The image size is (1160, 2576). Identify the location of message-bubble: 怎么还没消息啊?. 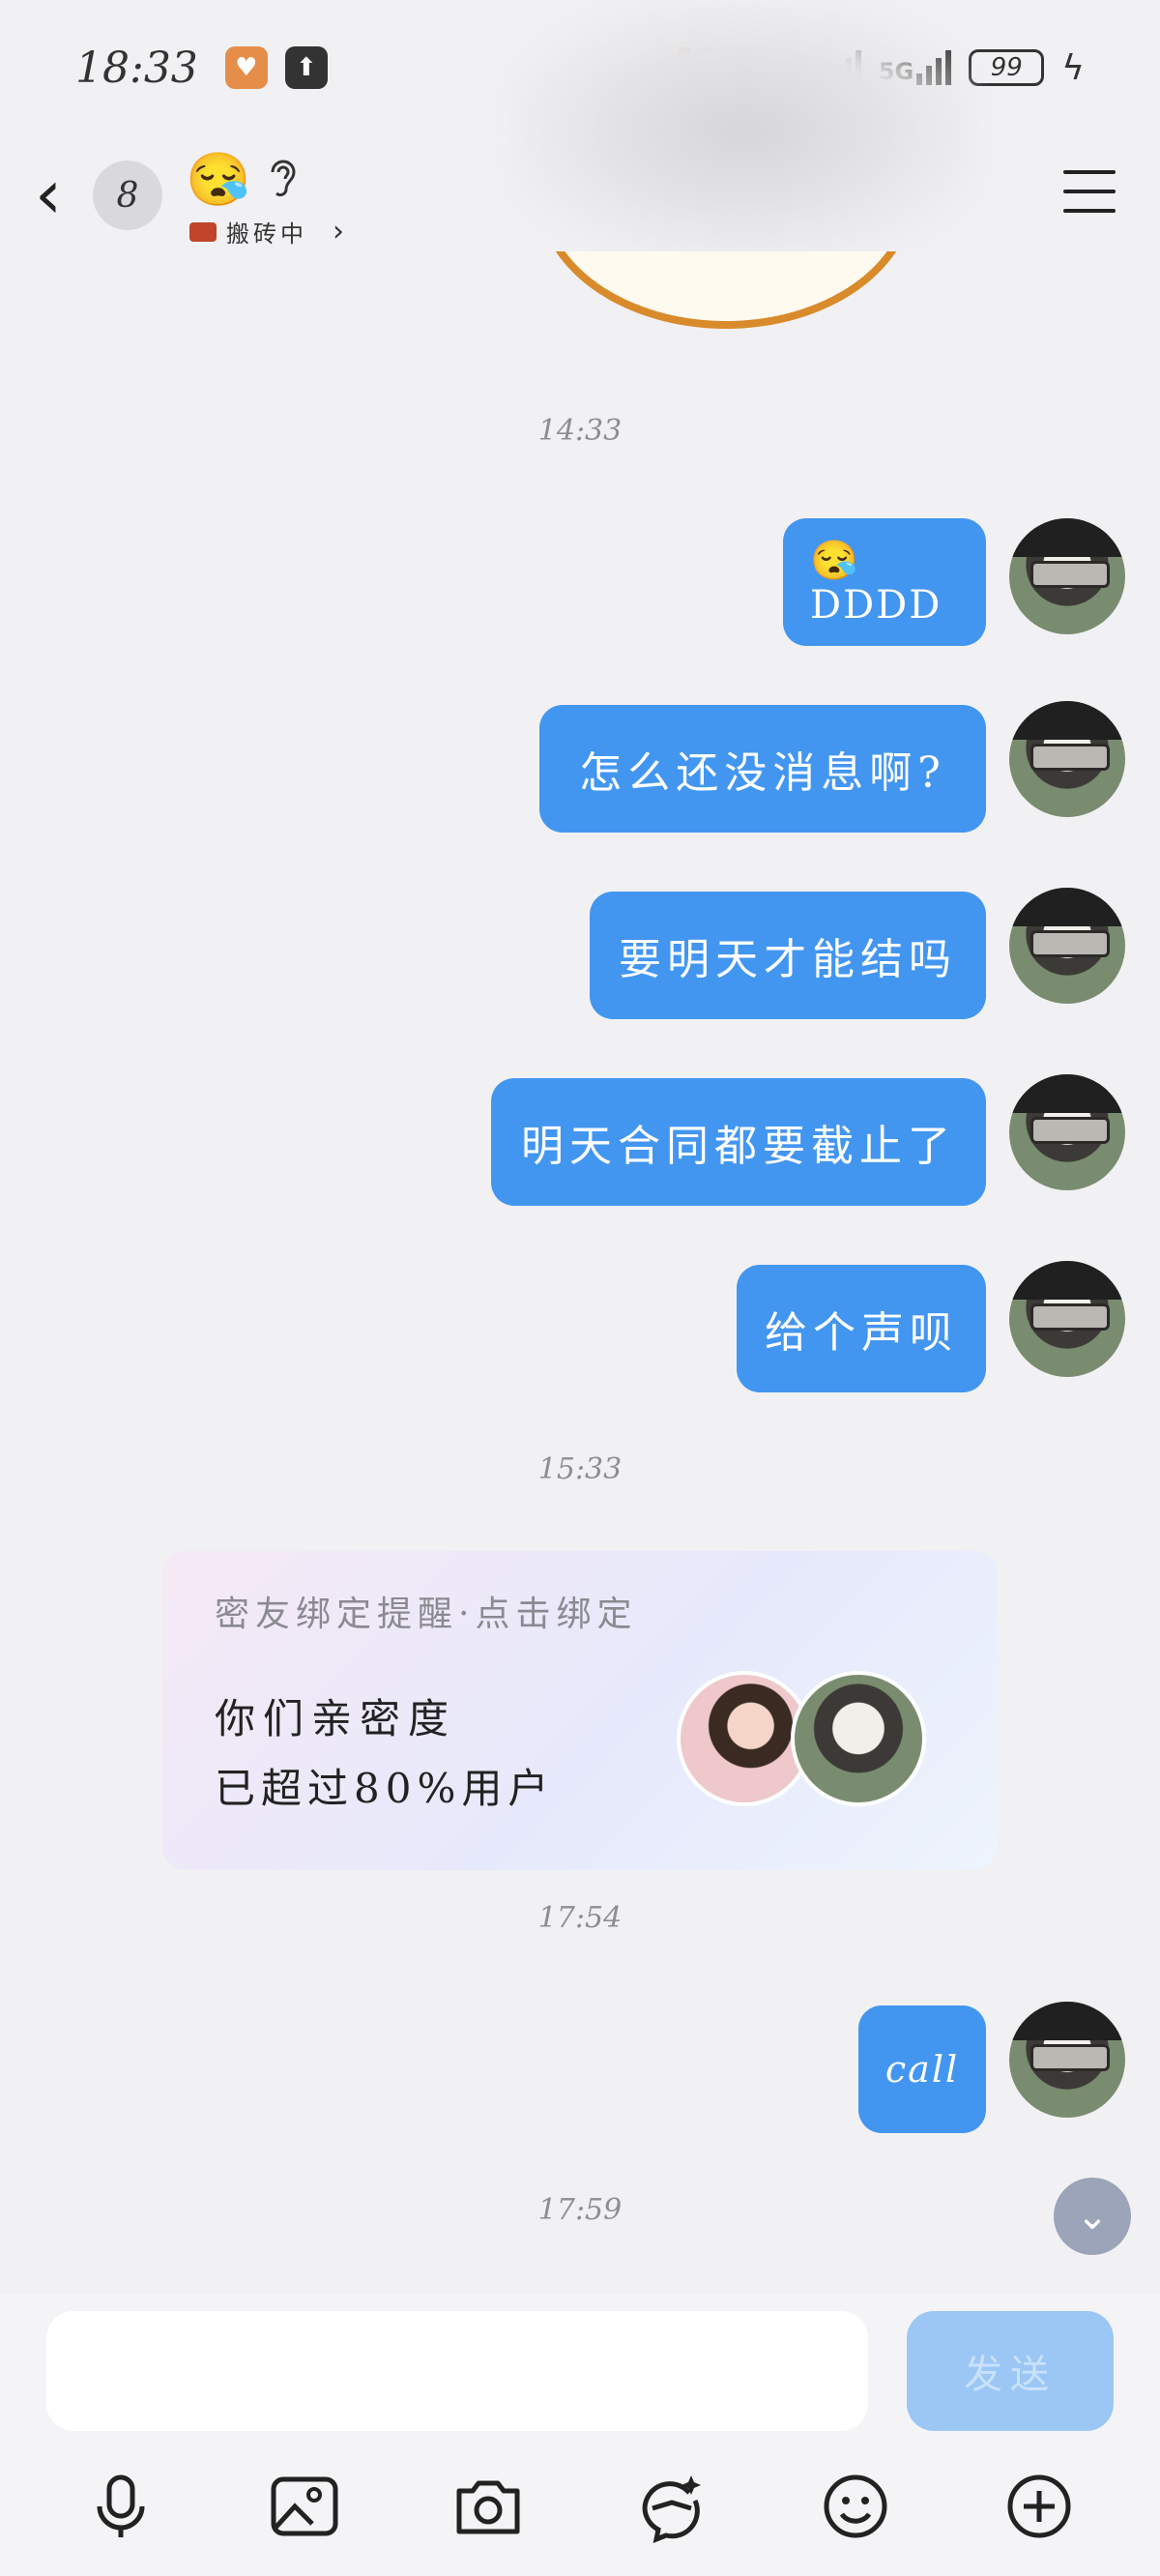
(763, 769).